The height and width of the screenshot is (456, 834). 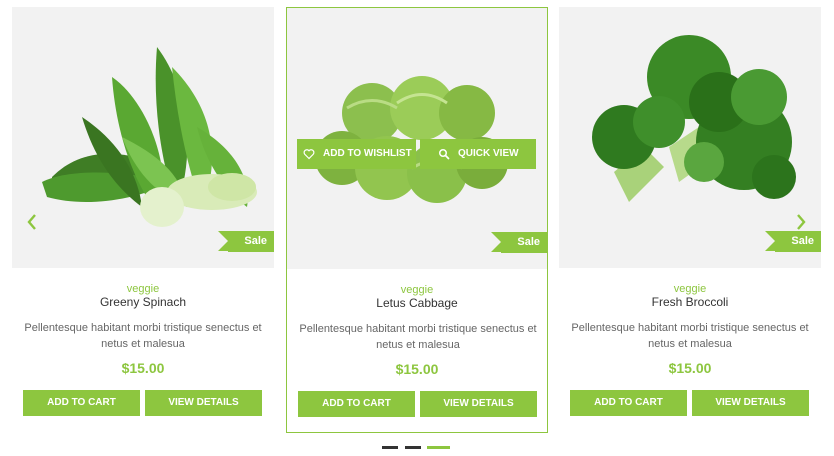 I want to click on quick-view-button: QUICK VIEW, so click(x=478, y=154).